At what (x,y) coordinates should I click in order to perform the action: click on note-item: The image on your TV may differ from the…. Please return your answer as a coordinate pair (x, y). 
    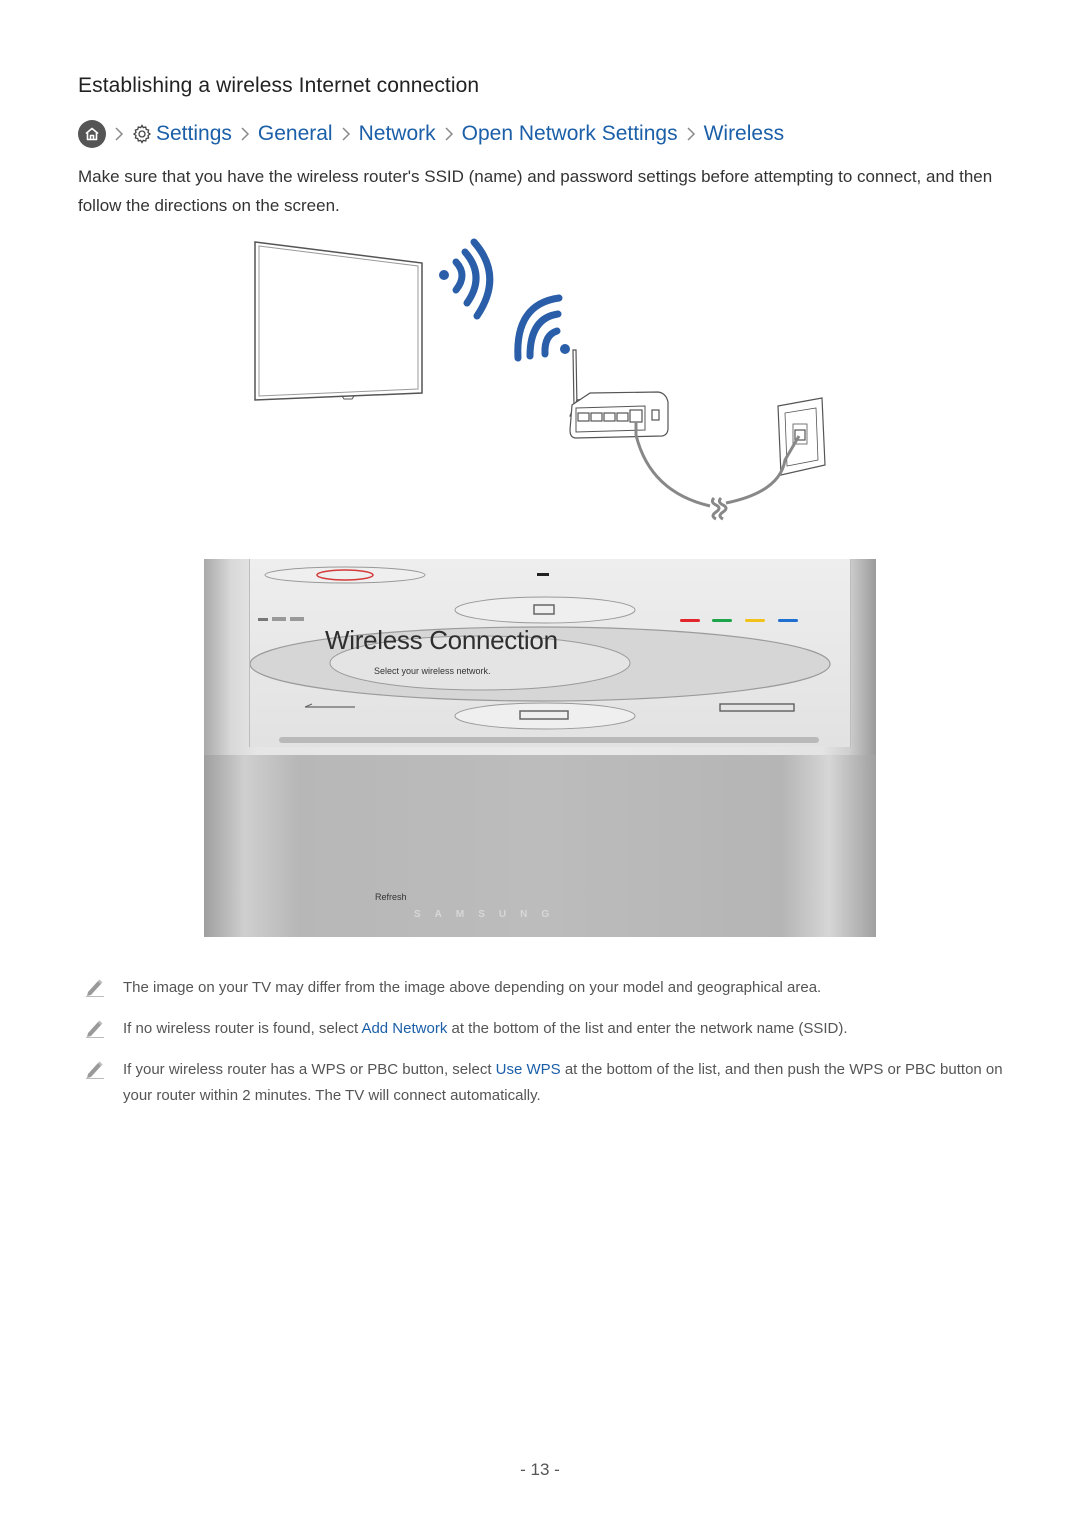
    Looking at the image, I should click on (544, 988).